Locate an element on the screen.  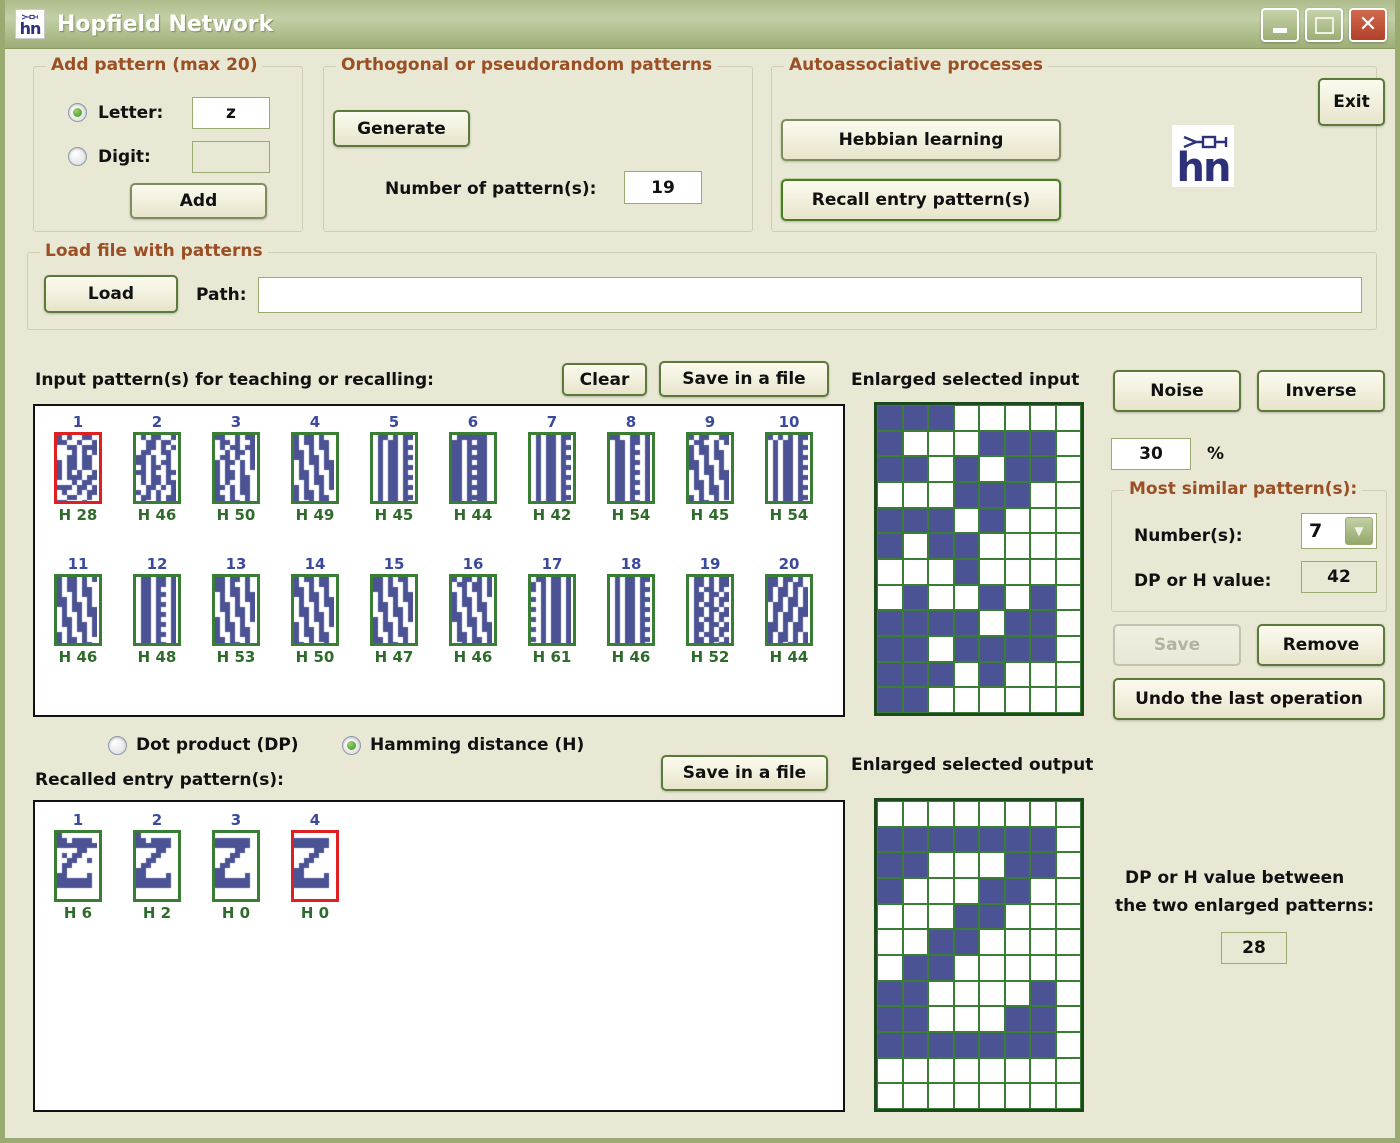
hebbian-learning-button: Hebbian learning is located at coordinates (921, 140).